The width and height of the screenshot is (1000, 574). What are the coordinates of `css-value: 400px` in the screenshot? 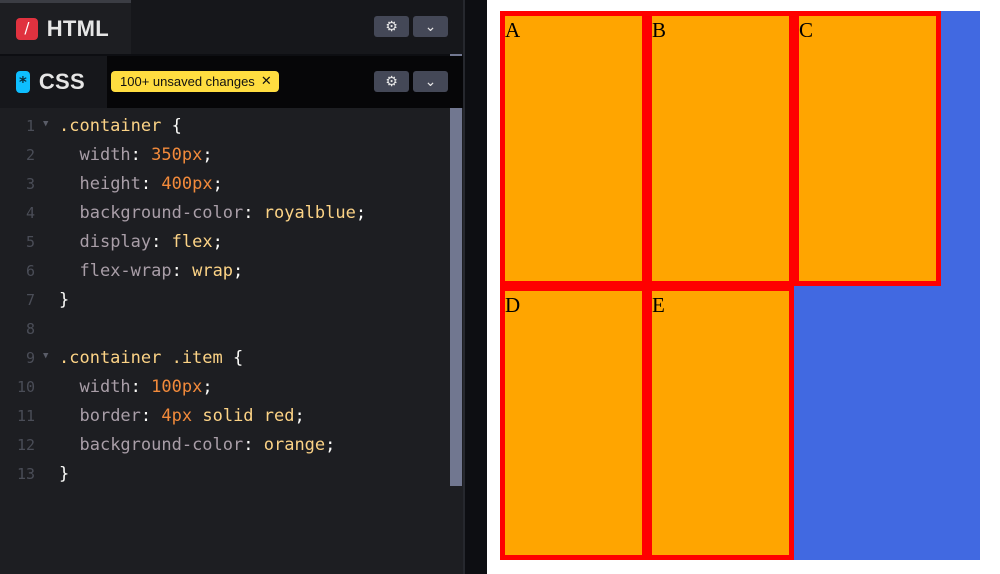 It's located at (187, 184).